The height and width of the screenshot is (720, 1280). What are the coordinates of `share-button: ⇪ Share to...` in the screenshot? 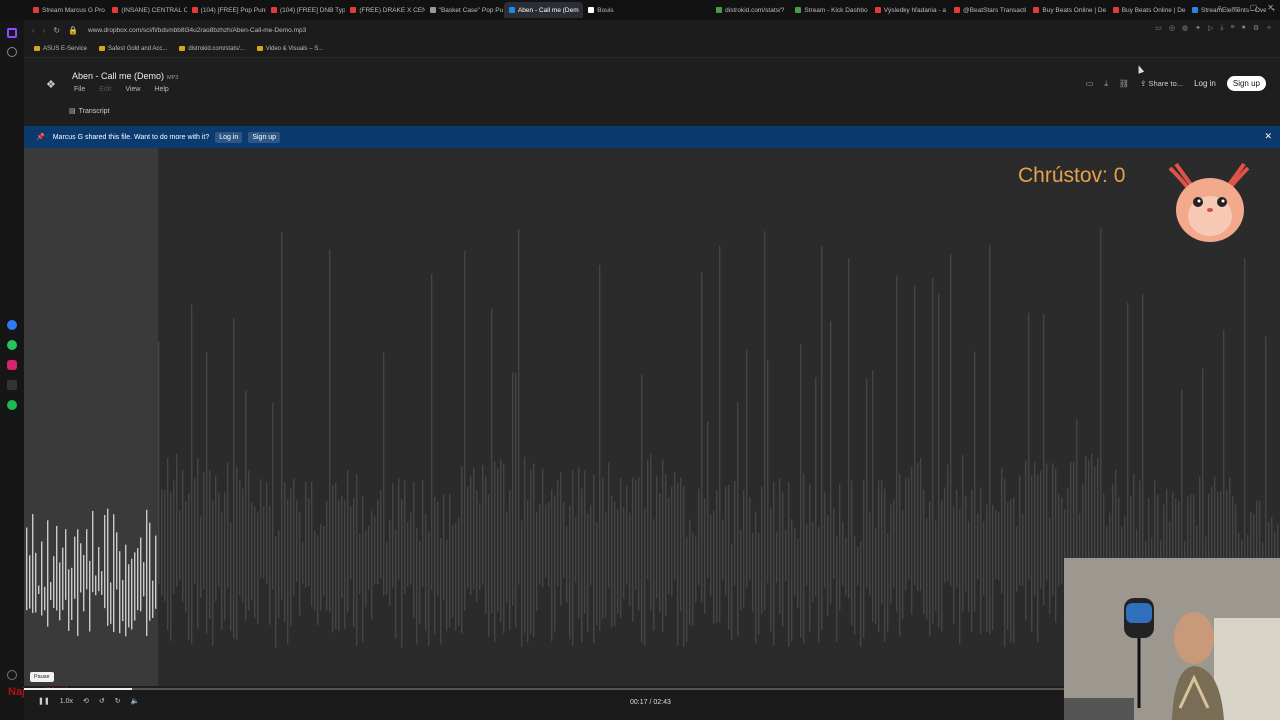 It's located at (1161, 83).